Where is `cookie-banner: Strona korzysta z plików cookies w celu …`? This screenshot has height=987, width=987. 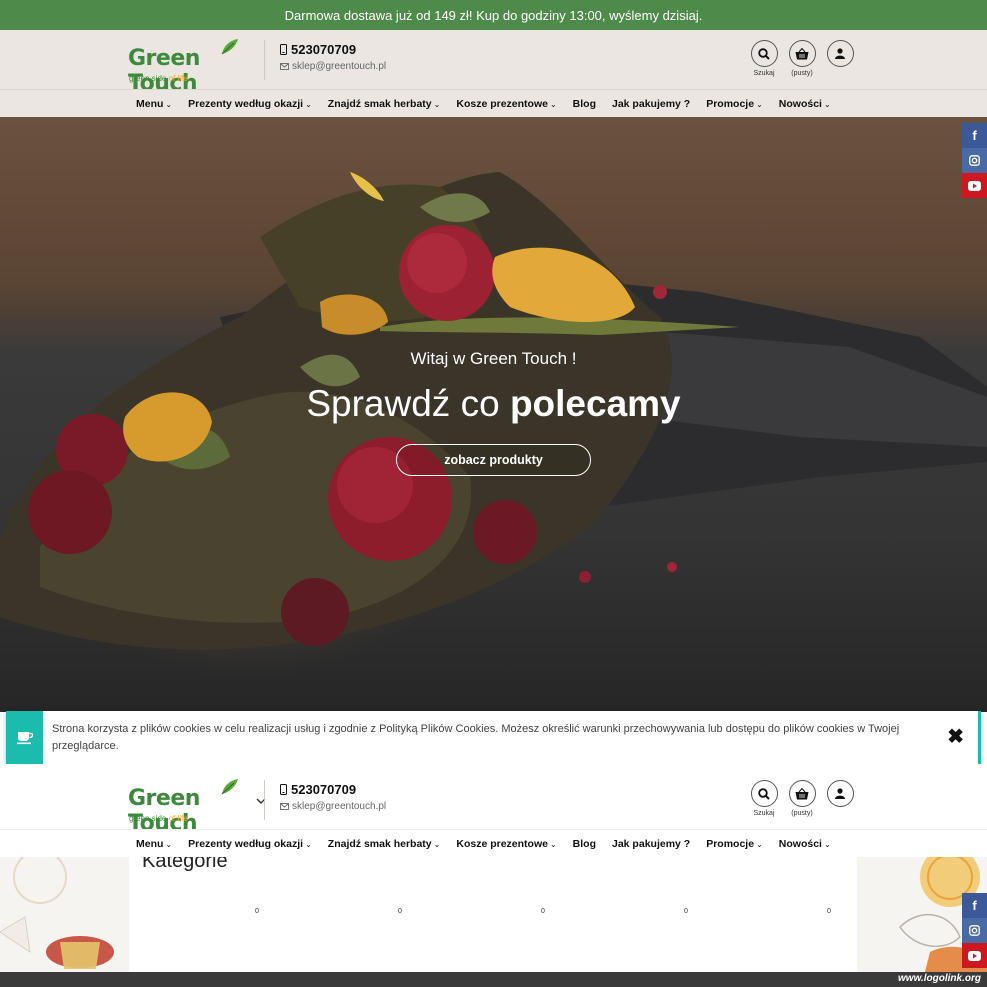
cookie-banner: Strona korzysta z plików cookies w celu … is located at coordinates (493, 737).